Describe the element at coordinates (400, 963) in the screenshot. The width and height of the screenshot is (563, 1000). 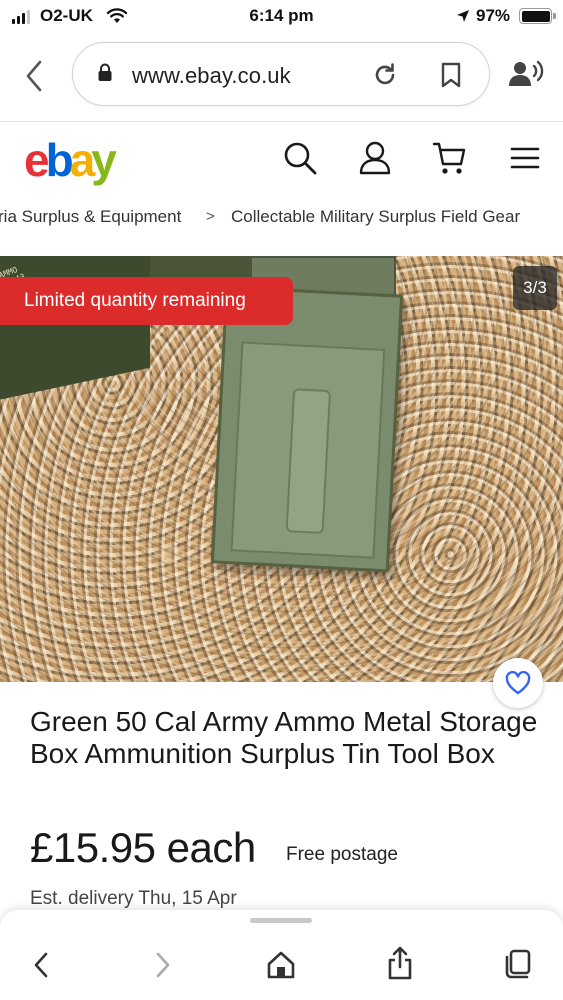
I see `share-icon` at that location.